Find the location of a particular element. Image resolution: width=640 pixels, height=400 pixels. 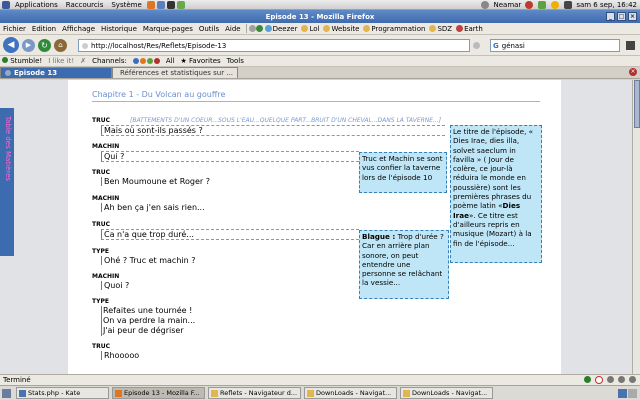

network-icon is located at coordinates (542, 4).